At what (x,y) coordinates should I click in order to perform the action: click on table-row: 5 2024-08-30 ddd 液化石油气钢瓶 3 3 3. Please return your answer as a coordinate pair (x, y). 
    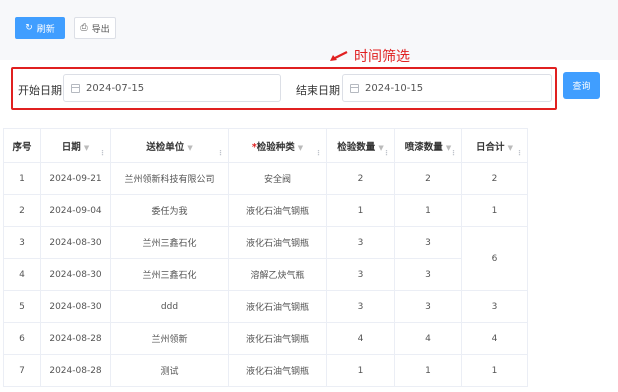
    Looking at the image, I should click on (265, 306).